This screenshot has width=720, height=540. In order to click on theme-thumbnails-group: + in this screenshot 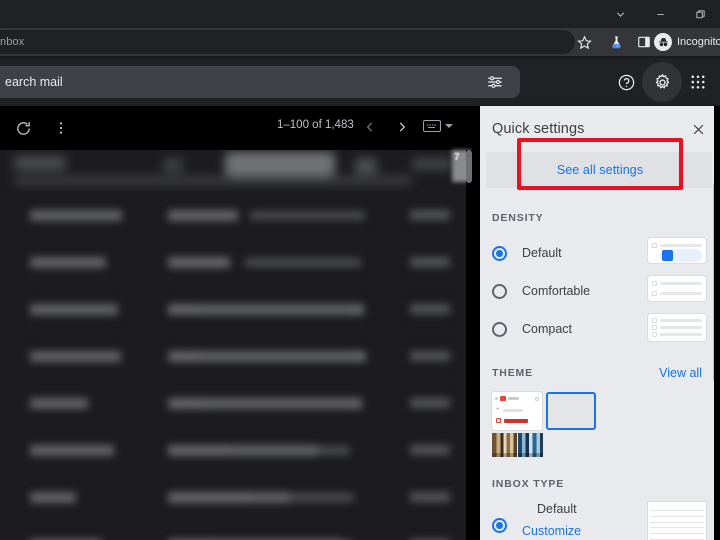, I will do `click(600, 430)`.